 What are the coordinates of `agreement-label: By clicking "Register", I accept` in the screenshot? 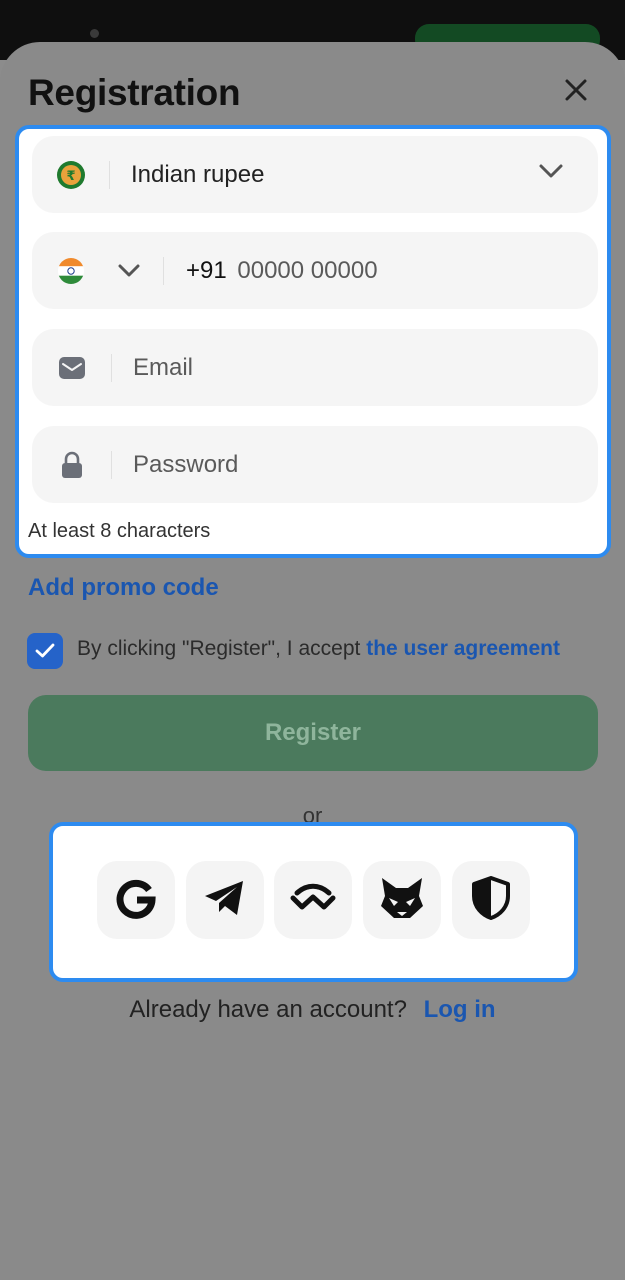 It's located at (219, 648).